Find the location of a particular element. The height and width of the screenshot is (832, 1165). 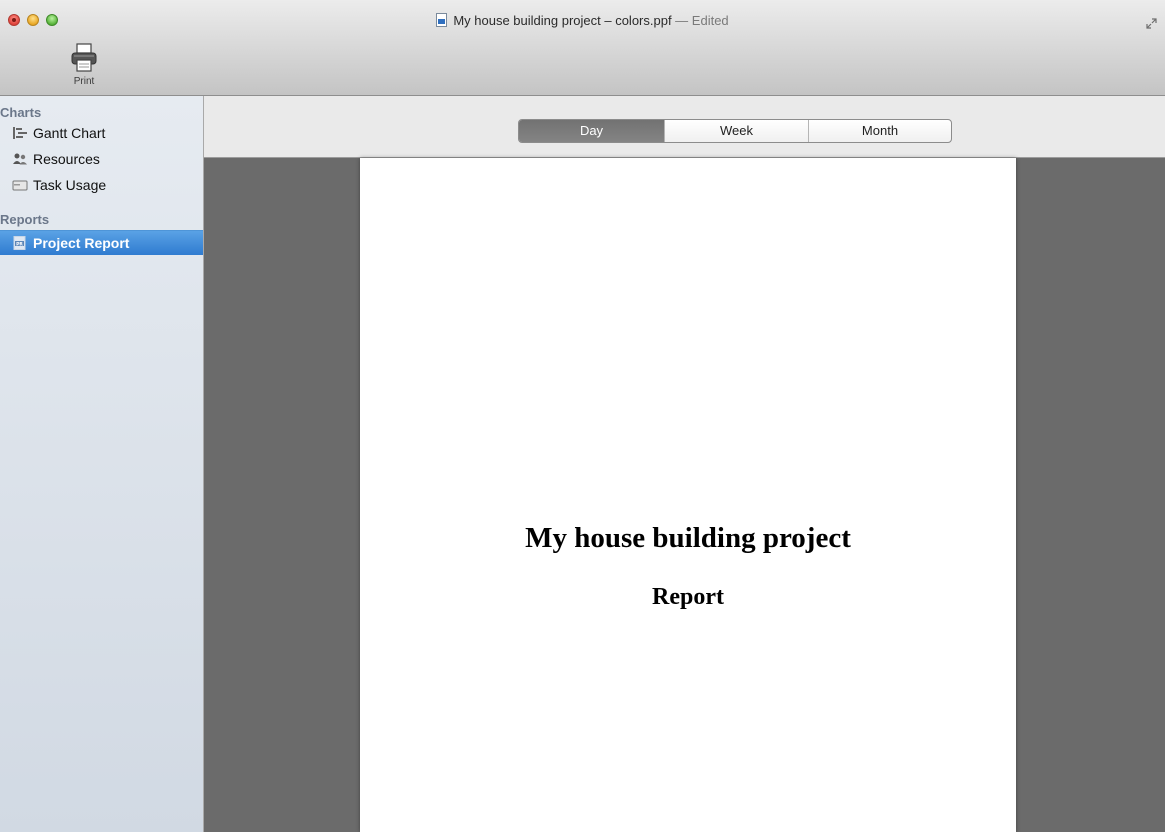

view-selector: Day Week Month is located at coordinates (735, 131).